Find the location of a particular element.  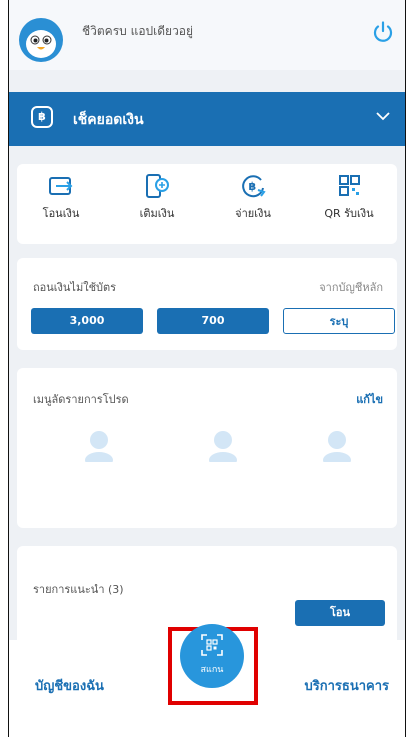

withdraw-title: ถอนเงินไม่ใช้บัตร is located at coordinates (75, 287).